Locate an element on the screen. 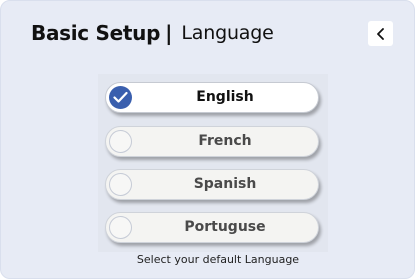 This screenshot has height=279, width=415. language-option-label: French is located at coordinates (225, 141).